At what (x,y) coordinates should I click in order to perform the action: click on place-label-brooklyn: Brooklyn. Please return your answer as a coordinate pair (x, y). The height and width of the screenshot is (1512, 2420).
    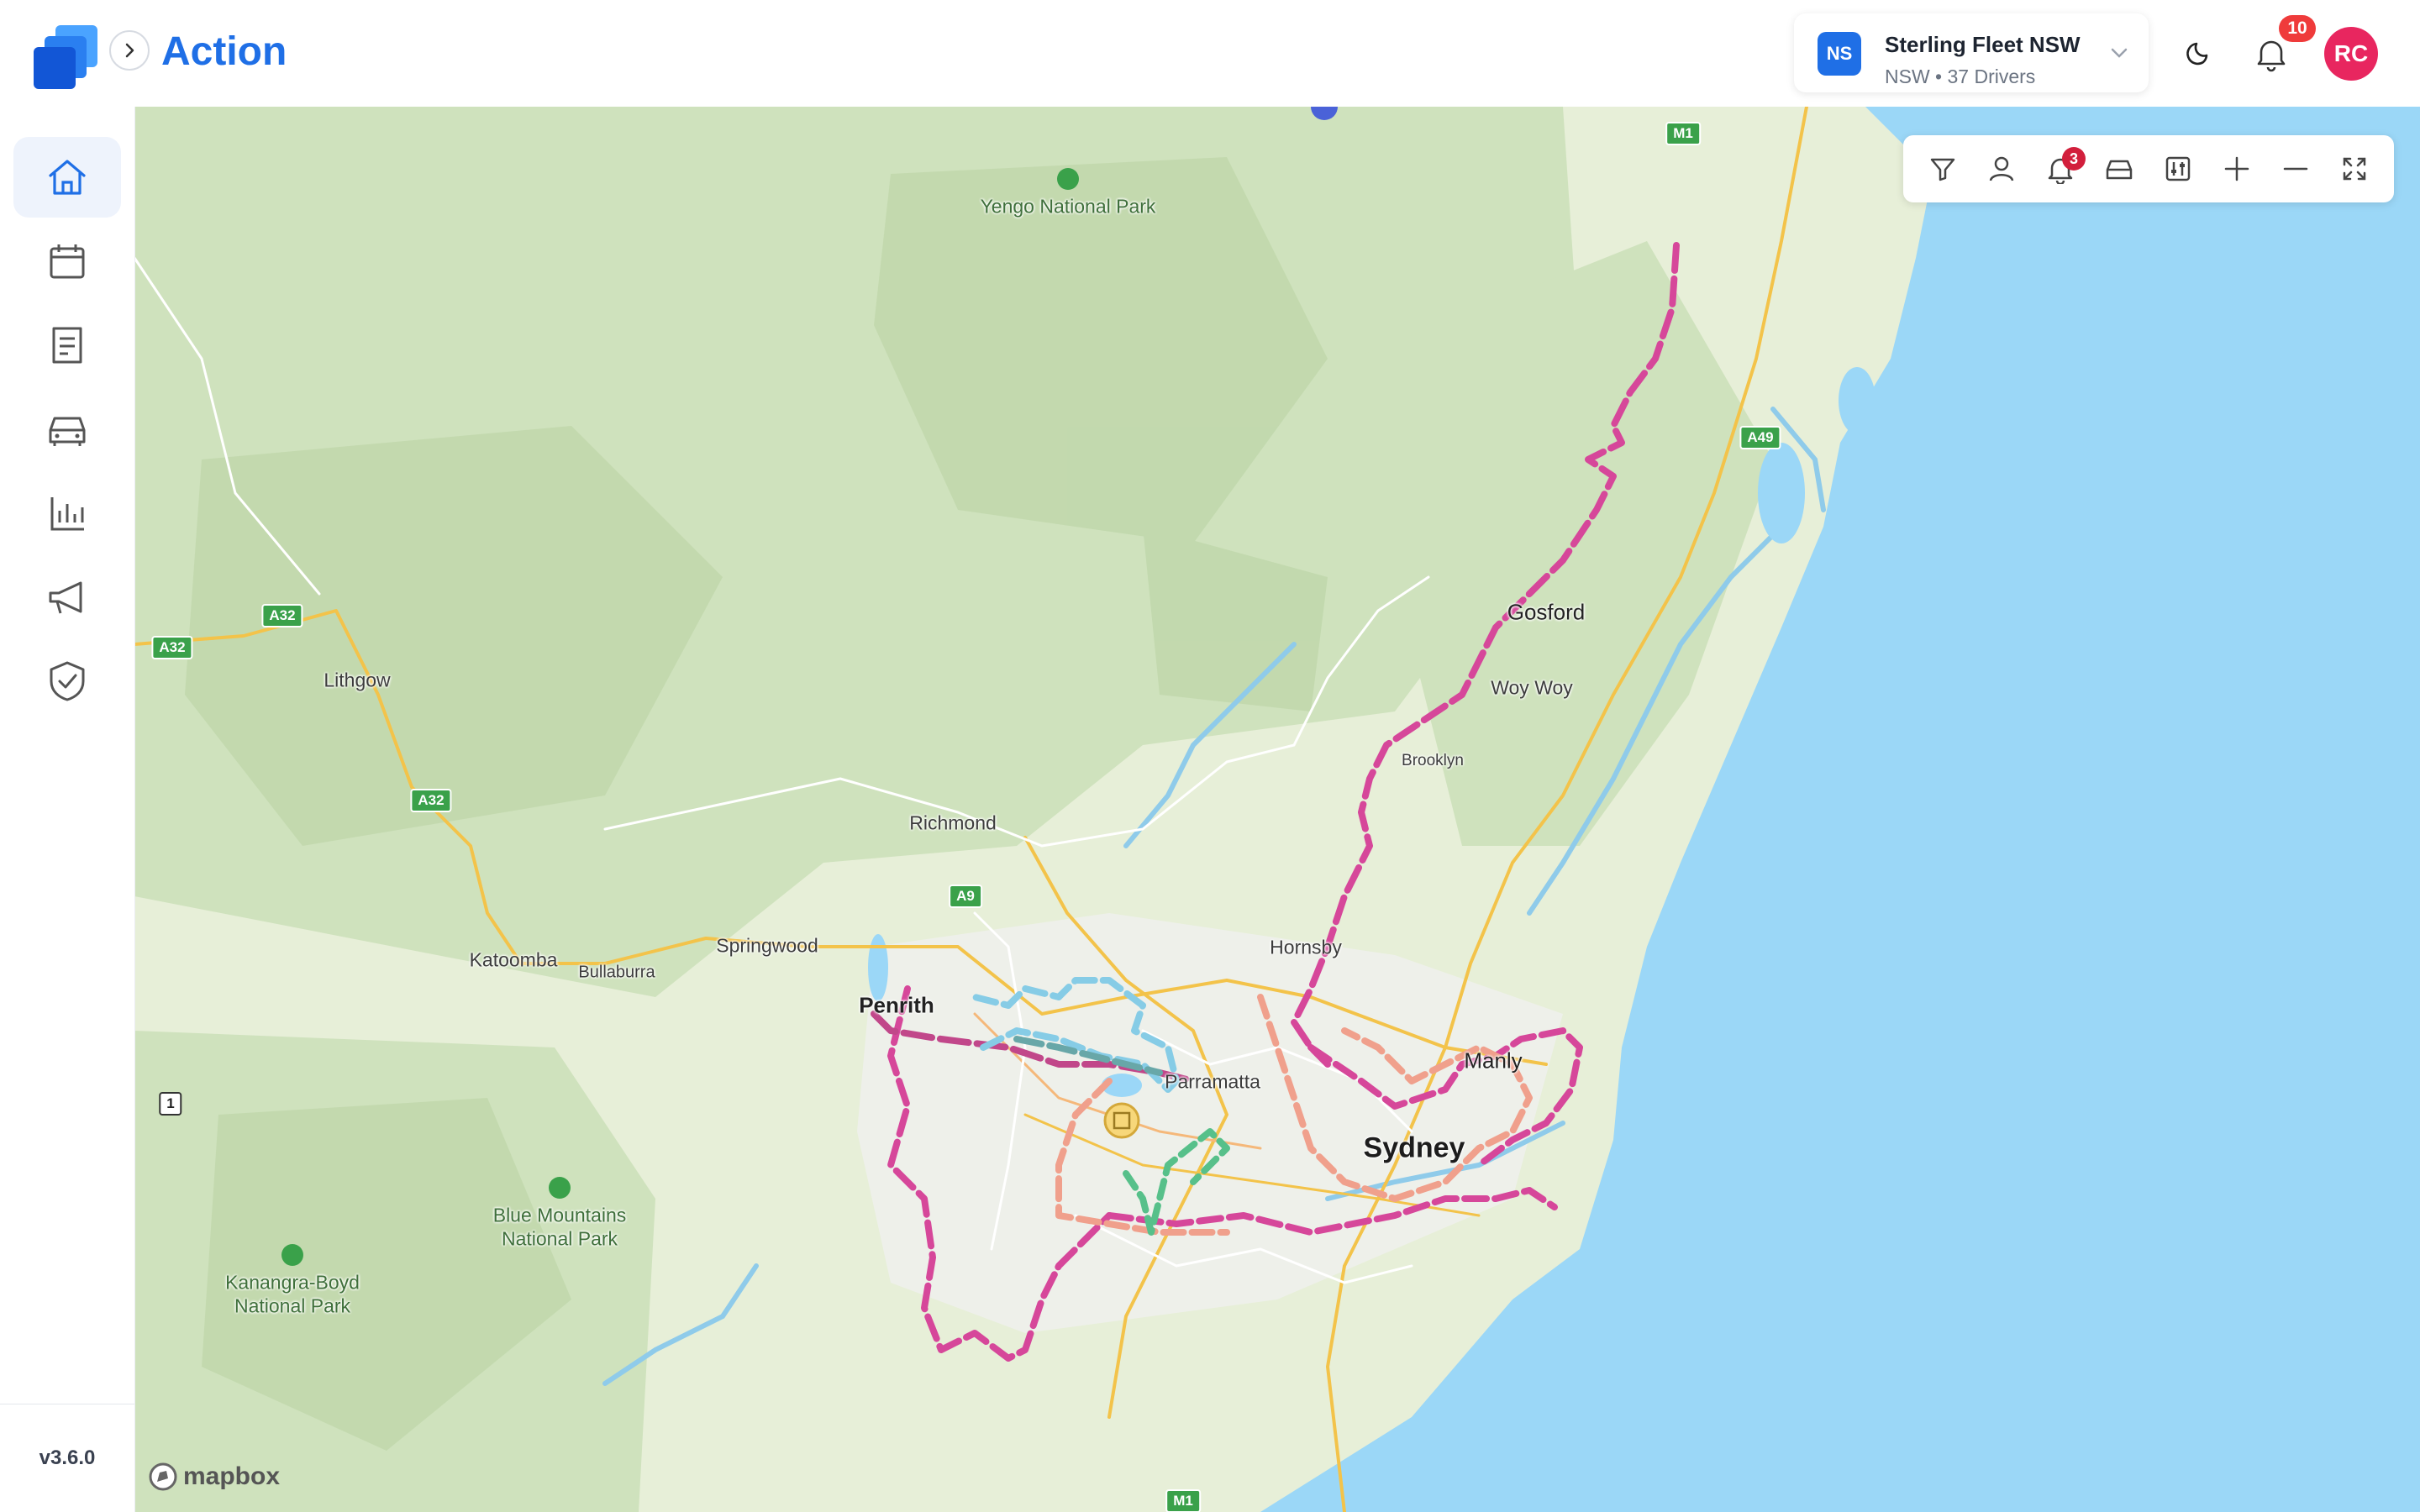
    Looking at the image, I should click on (1433, 760).